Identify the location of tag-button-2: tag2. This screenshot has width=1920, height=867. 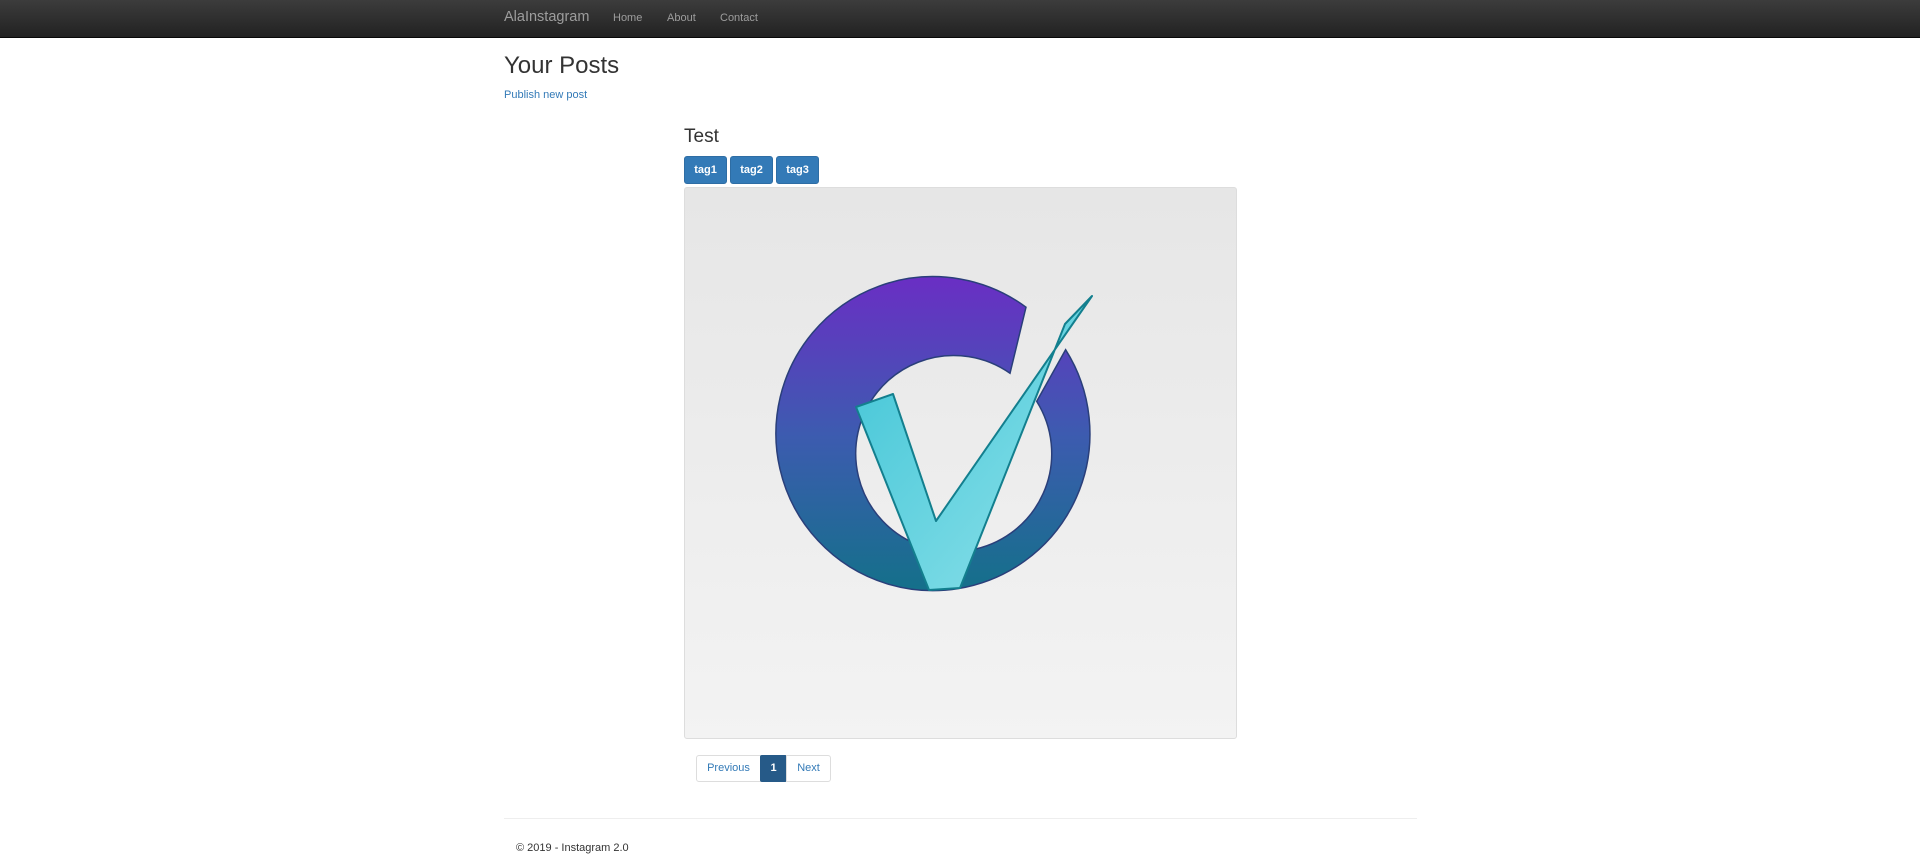
(751, 170).